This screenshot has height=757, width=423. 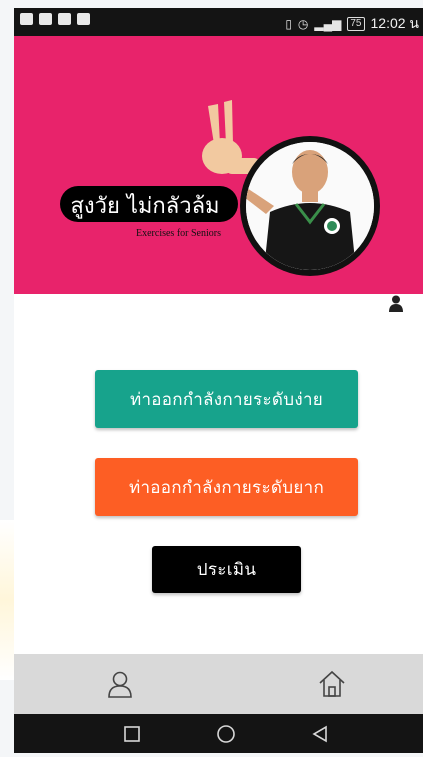 What do you see at coordinates (320, 734) in the screenshot?
I see `triangle-back-icon` at bounding box center [320, 734].